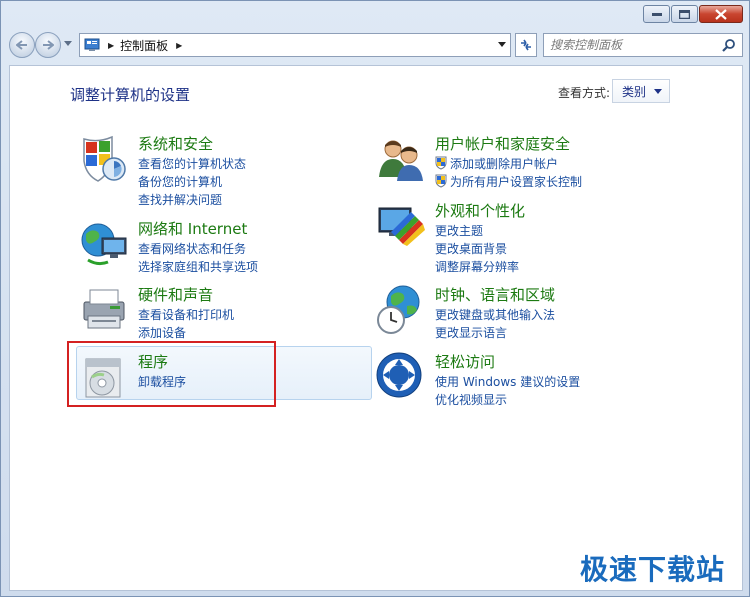 The width and height of the screenshot is (750, 597). Describe the element at coordinates (104, 310) in the screenshot. I see `hardware-sound-icon` at that location.